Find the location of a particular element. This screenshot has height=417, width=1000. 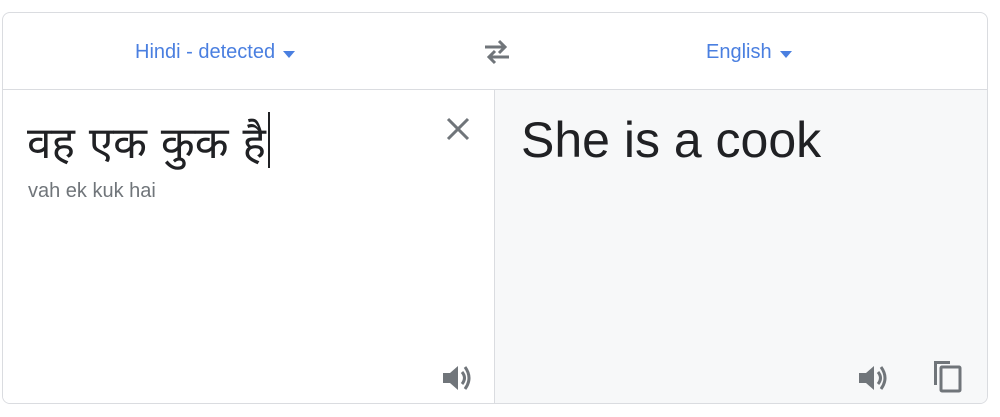

translation-output: She is a cook is located at coordinates (671, 140).